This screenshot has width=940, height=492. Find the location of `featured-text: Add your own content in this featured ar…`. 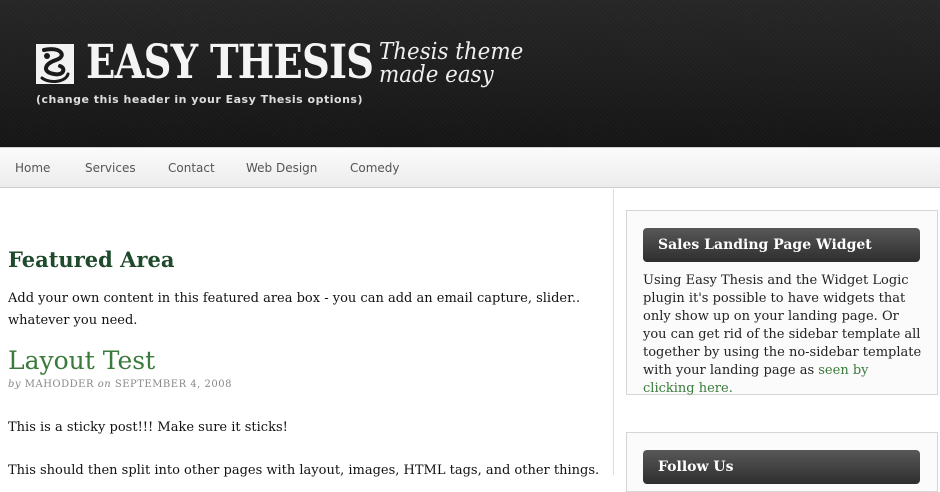

featured-text: Add your own content in this featured ar… is located at coordinates (294, 309).